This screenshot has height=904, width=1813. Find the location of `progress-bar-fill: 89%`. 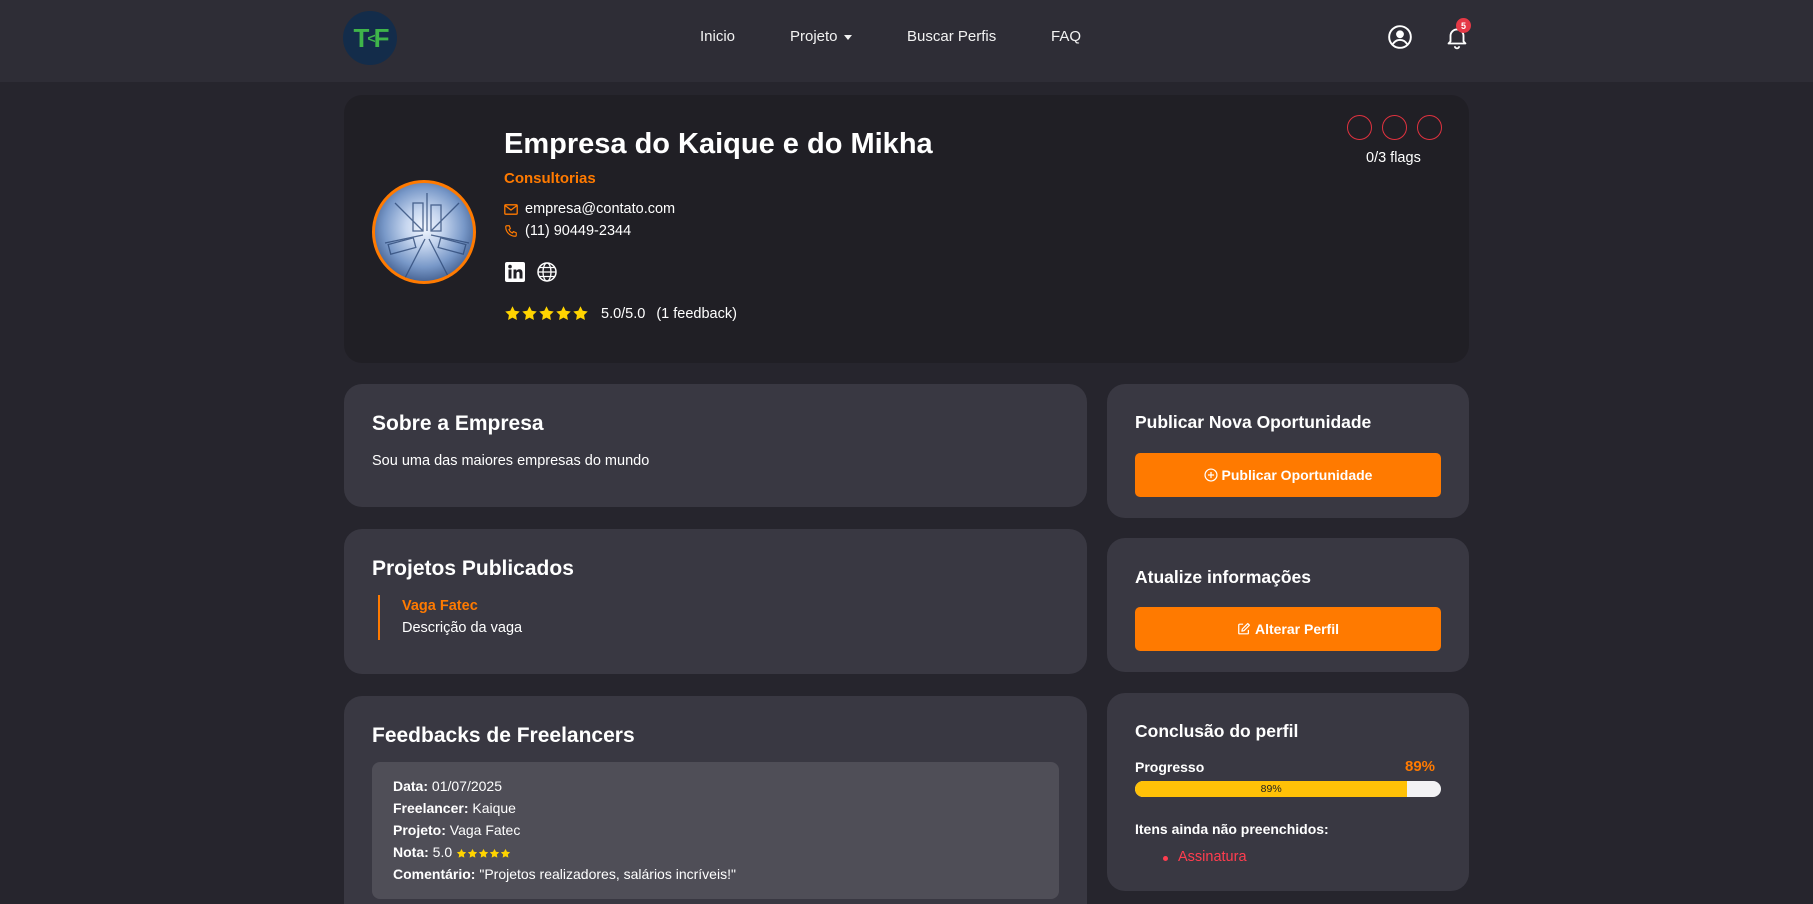

progress-bar-fill: 89% is located at coordinates (1271, 789).